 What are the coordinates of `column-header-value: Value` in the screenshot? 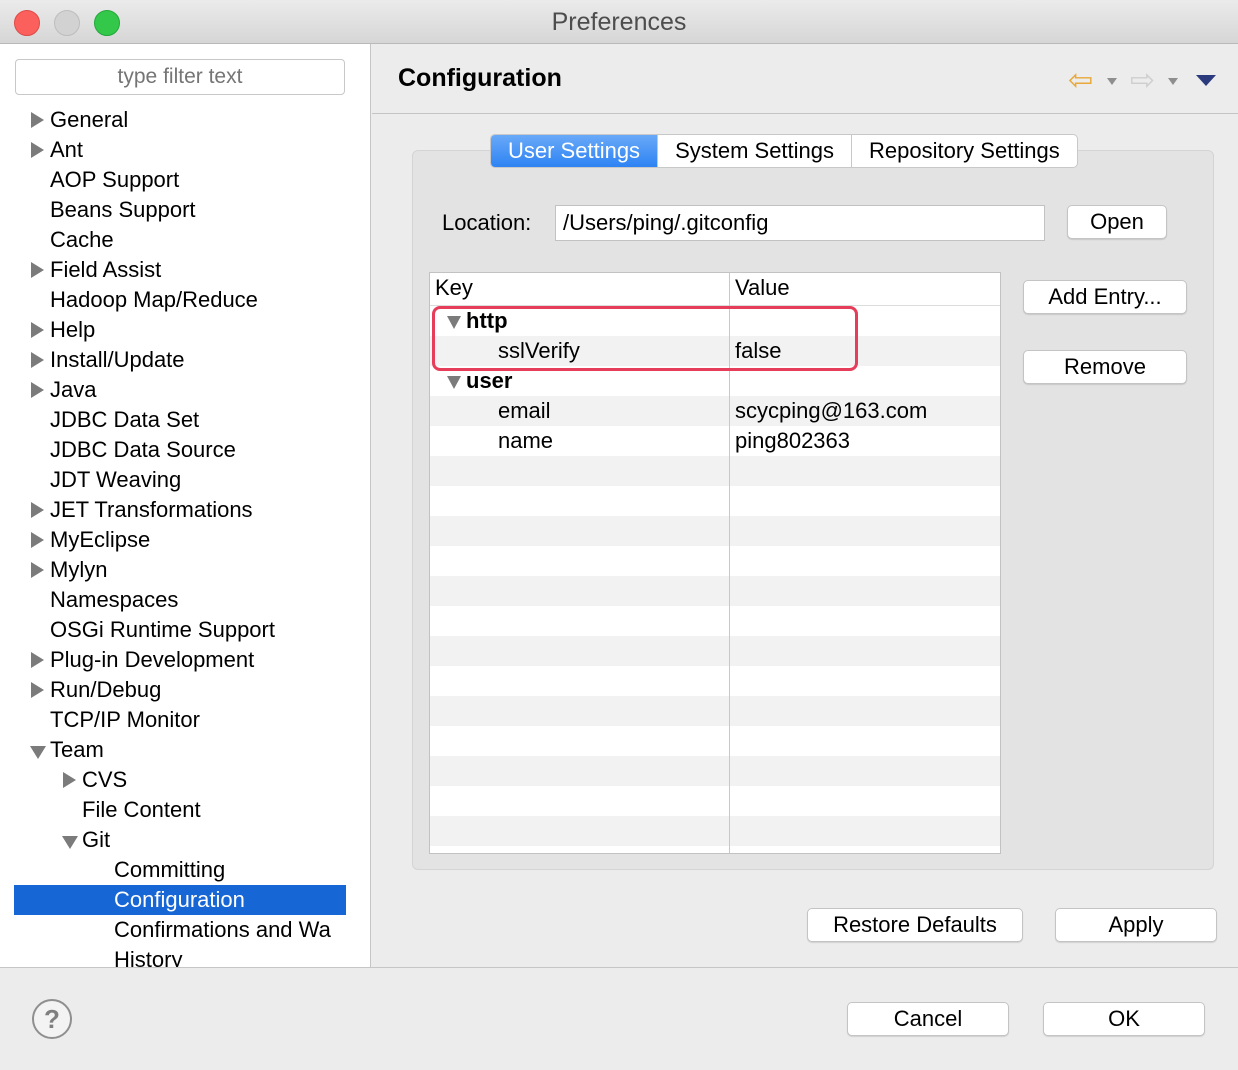 It's located at (762, 288).